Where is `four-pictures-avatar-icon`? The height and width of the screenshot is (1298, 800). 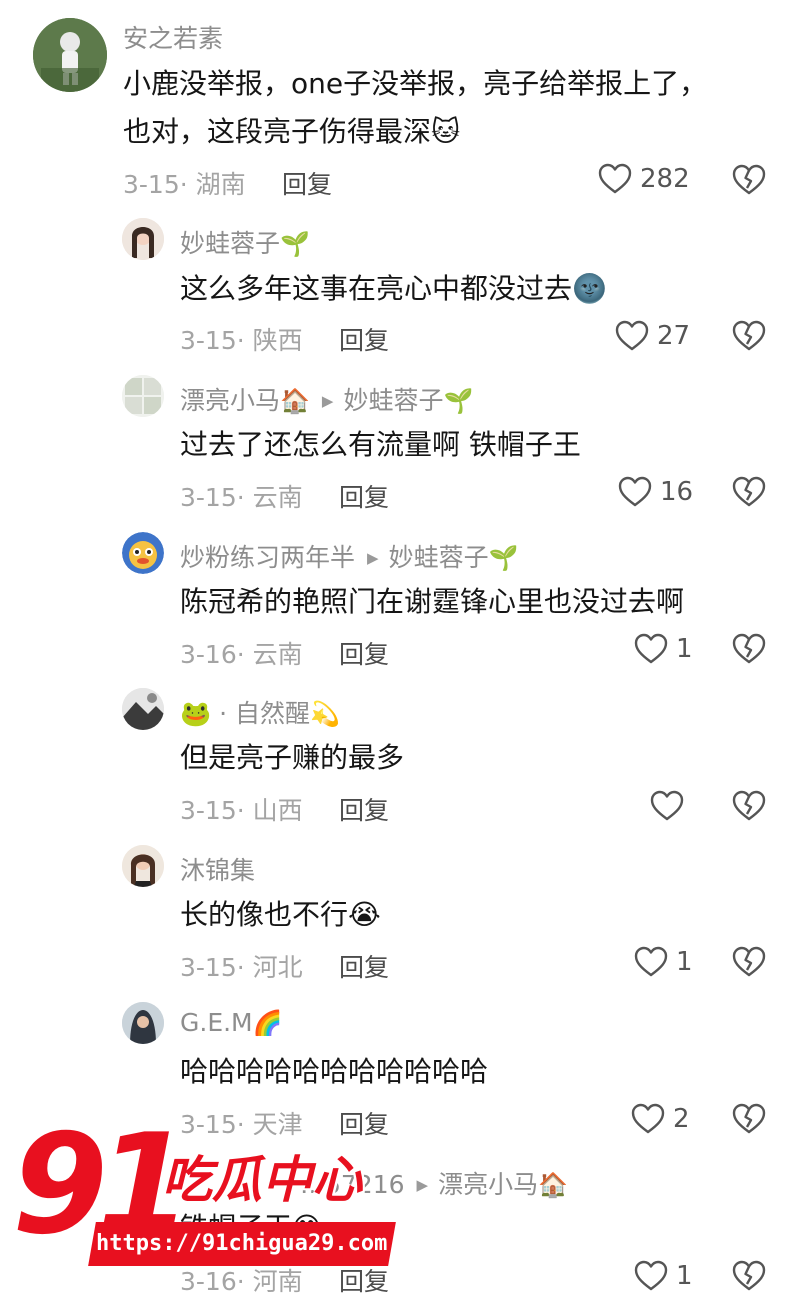
four-pictures-avatar-icon is located at coordinates (143, 396).